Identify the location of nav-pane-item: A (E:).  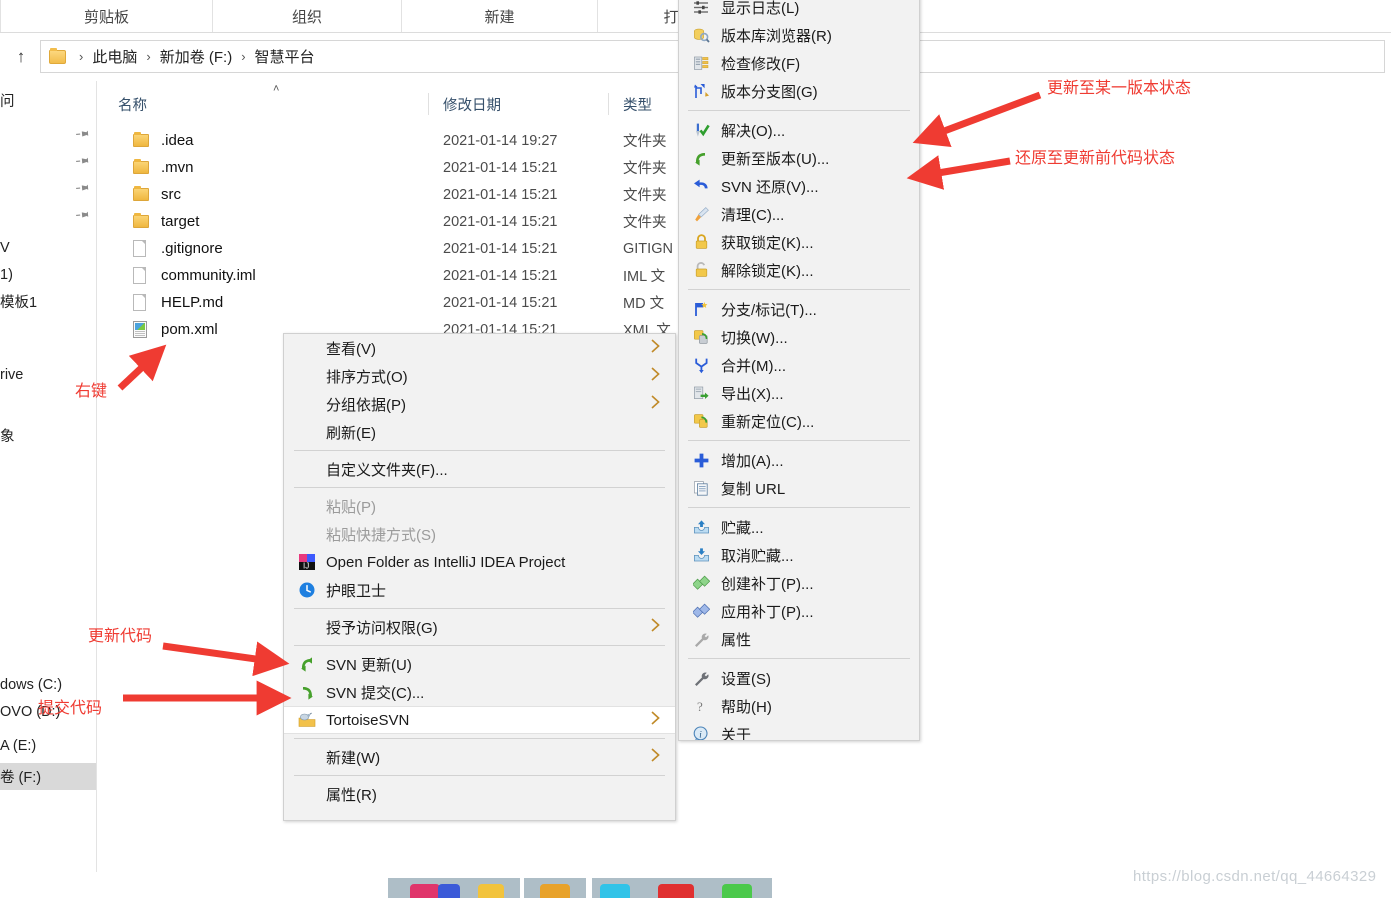
(48, 745).